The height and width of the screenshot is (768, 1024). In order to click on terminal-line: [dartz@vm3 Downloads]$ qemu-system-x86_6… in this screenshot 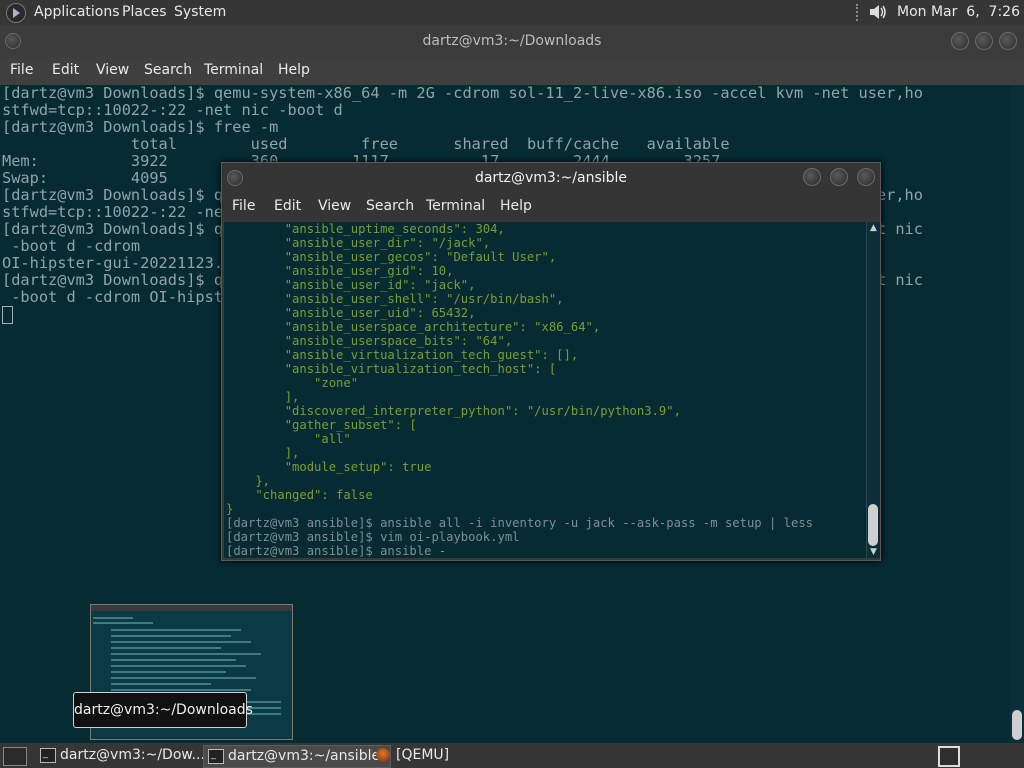, I will do `click(462, 93)`.